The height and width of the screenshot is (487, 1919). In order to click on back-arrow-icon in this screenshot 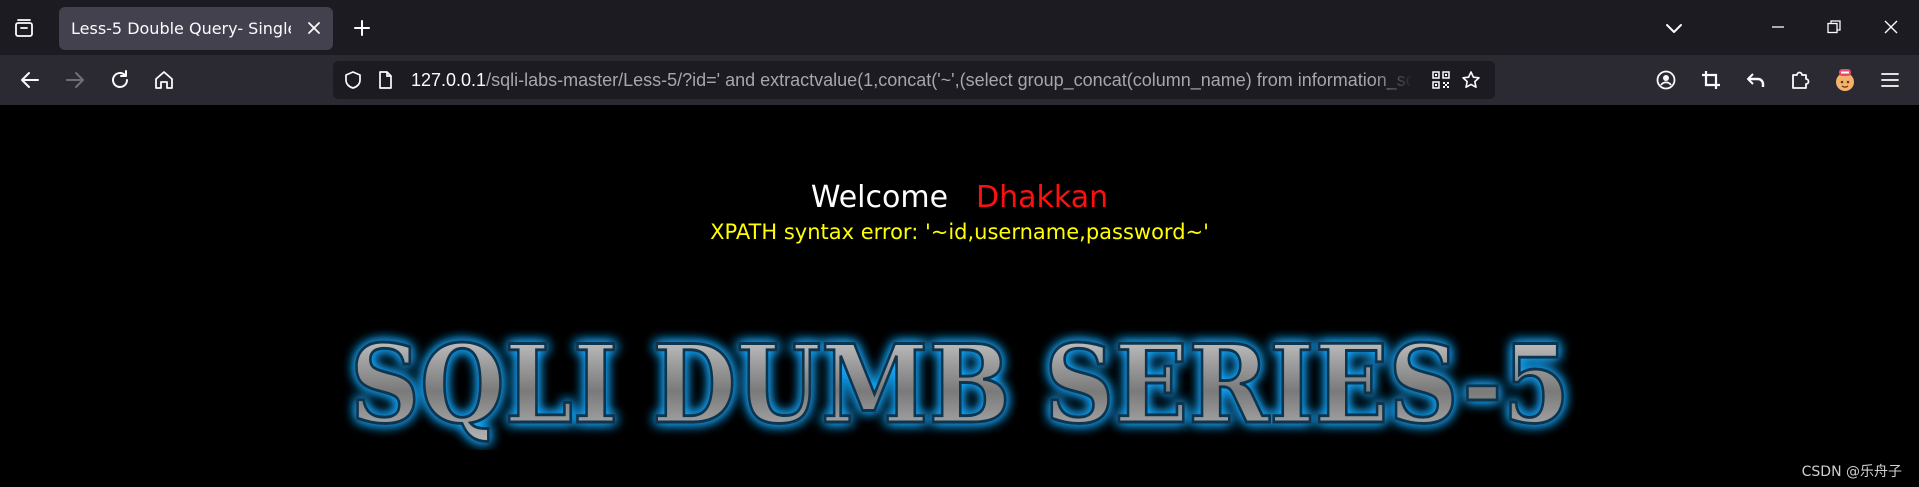, I will do `click(30, 80)`.